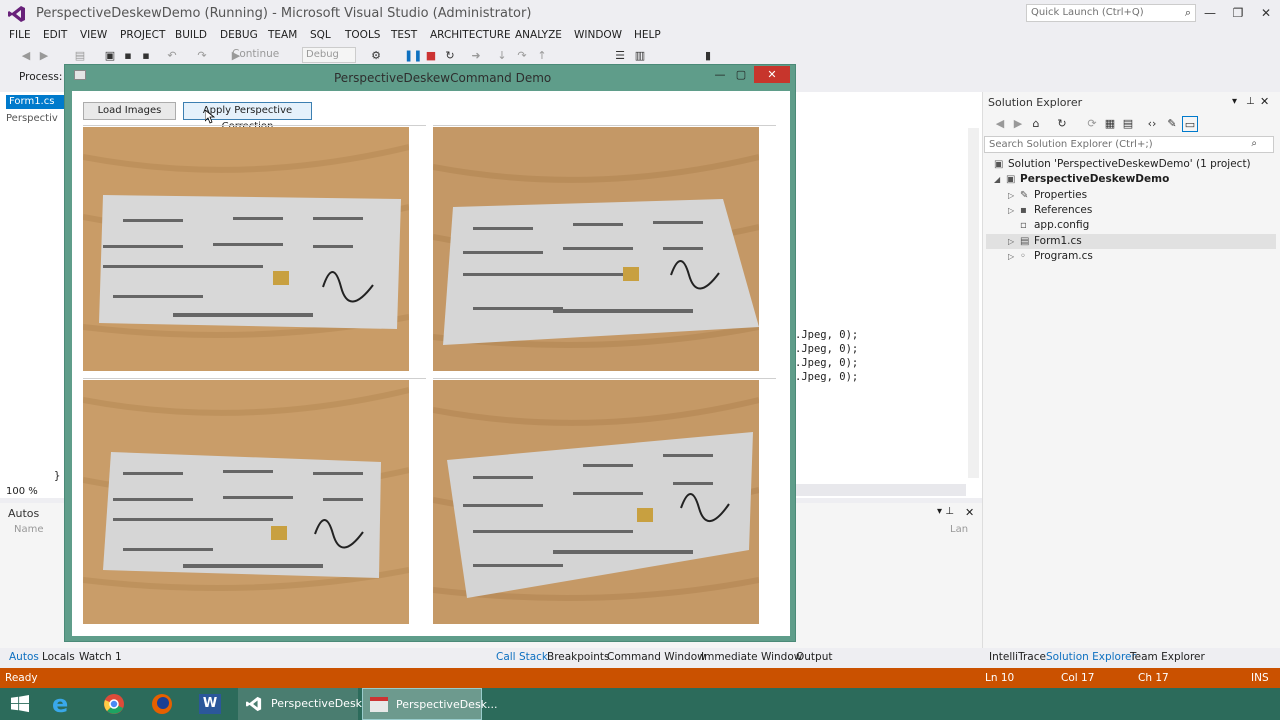 The image size is (1280, 720). What do you see at coordinates (202, 56) in the screenshot?
I see `redo-icon: ↷` at bounding box center [202, 56].